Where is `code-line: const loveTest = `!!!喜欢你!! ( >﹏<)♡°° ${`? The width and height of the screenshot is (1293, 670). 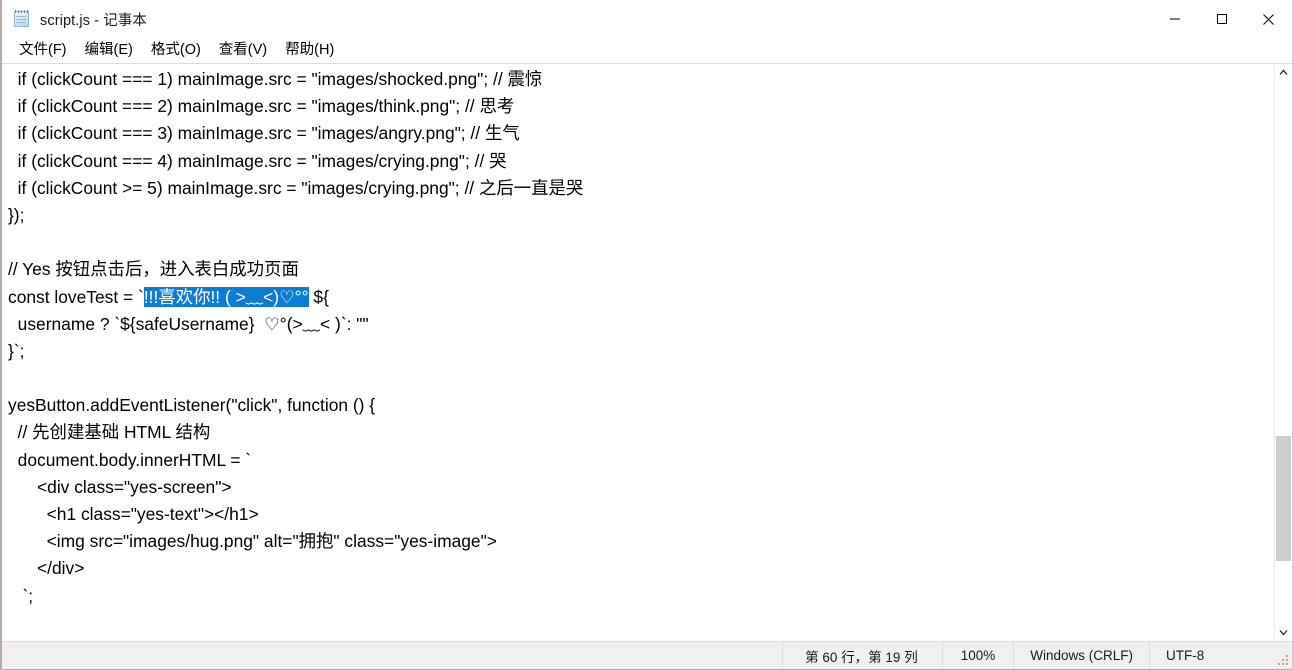 code-line: const loveTest = `!!!喜欢你!! ( >﹏<)♡°° ${ is located at coordinates (639, 297).